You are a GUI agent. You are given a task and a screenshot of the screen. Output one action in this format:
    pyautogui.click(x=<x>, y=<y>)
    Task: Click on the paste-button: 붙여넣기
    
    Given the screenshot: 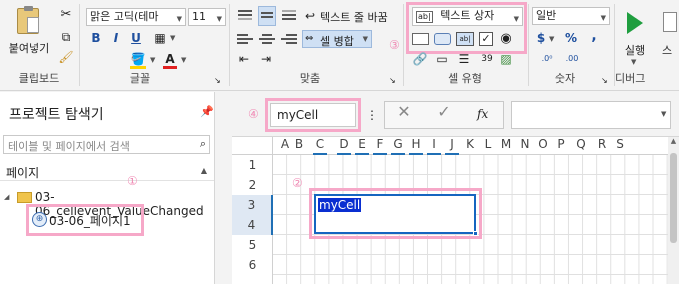 What is the action you would take?
    pyautogui.click(x=29, y=32)
    